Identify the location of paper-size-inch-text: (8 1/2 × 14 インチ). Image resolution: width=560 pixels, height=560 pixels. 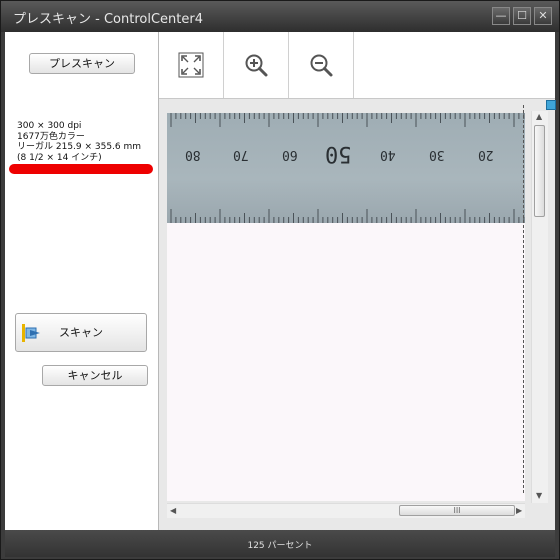
(59, 157).